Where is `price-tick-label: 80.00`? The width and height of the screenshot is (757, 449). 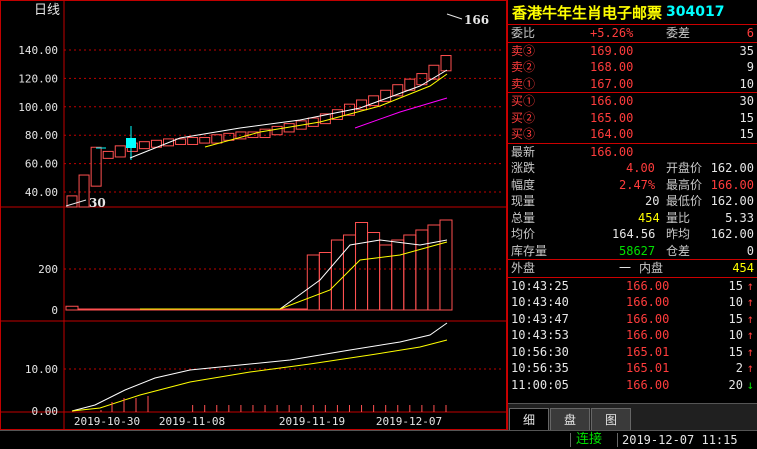
price-tick-label: 80.00 is located at coordinates (41, 135).